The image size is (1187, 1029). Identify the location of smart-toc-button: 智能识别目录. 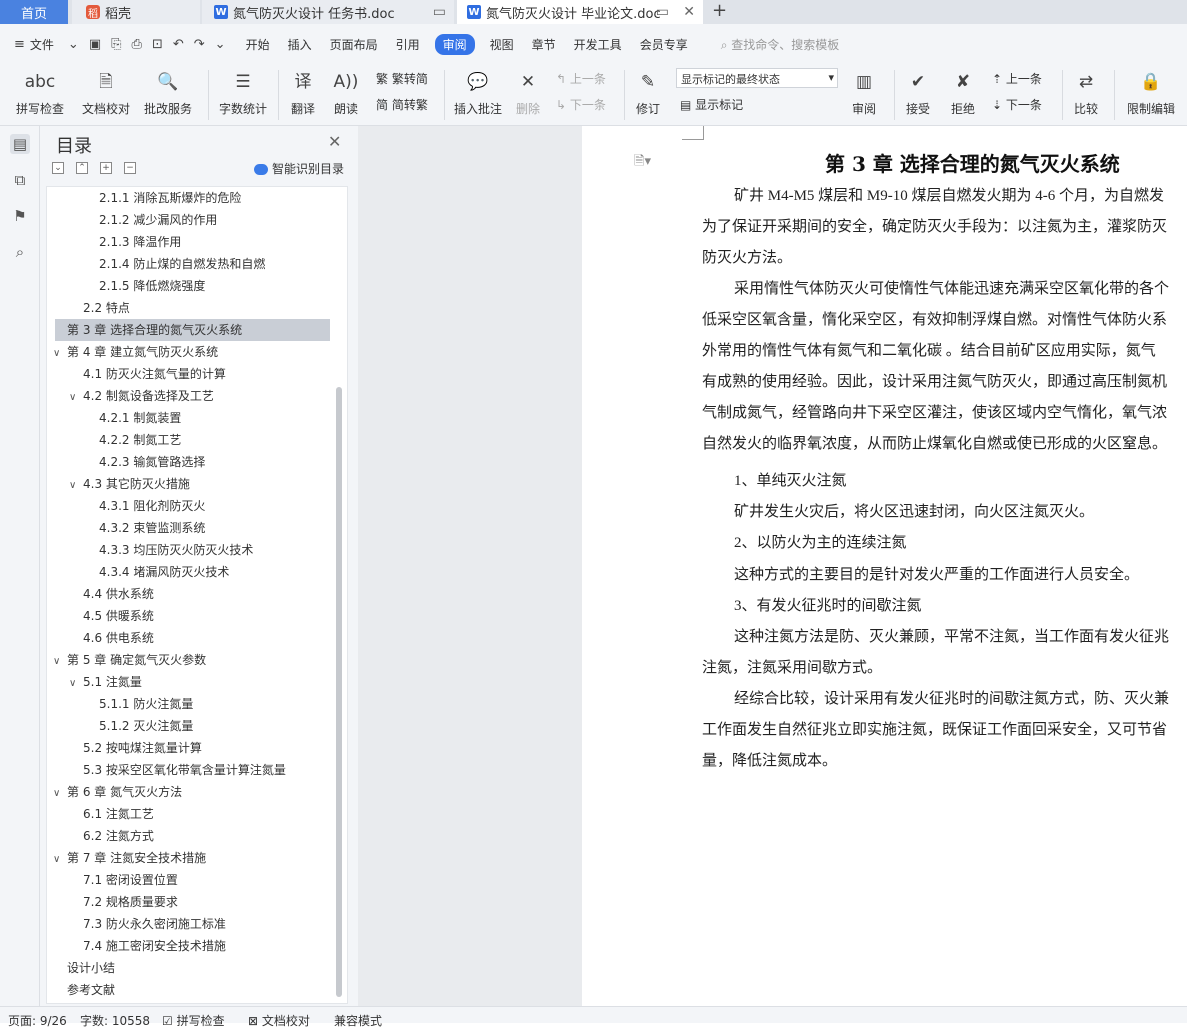
(299, 168).